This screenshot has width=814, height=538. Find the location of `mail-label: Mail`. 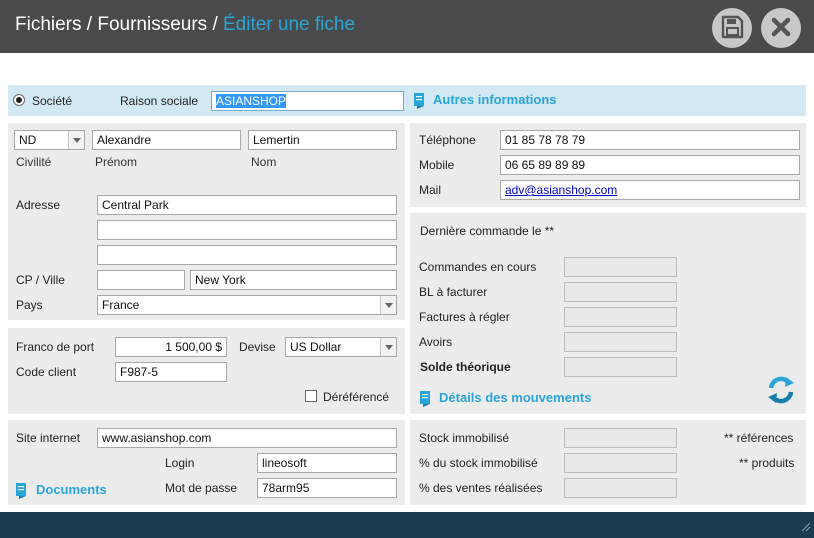

mail-label: Mail is located at coordinates (430, 190).